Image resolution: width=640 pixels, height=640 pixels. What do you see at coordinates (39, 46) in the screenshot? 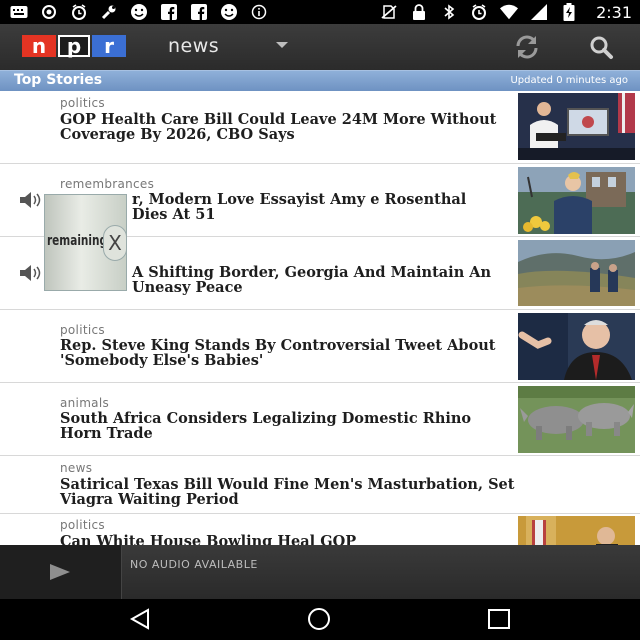
I see `logo-letter-n: n` at bounding box center [39, 46].